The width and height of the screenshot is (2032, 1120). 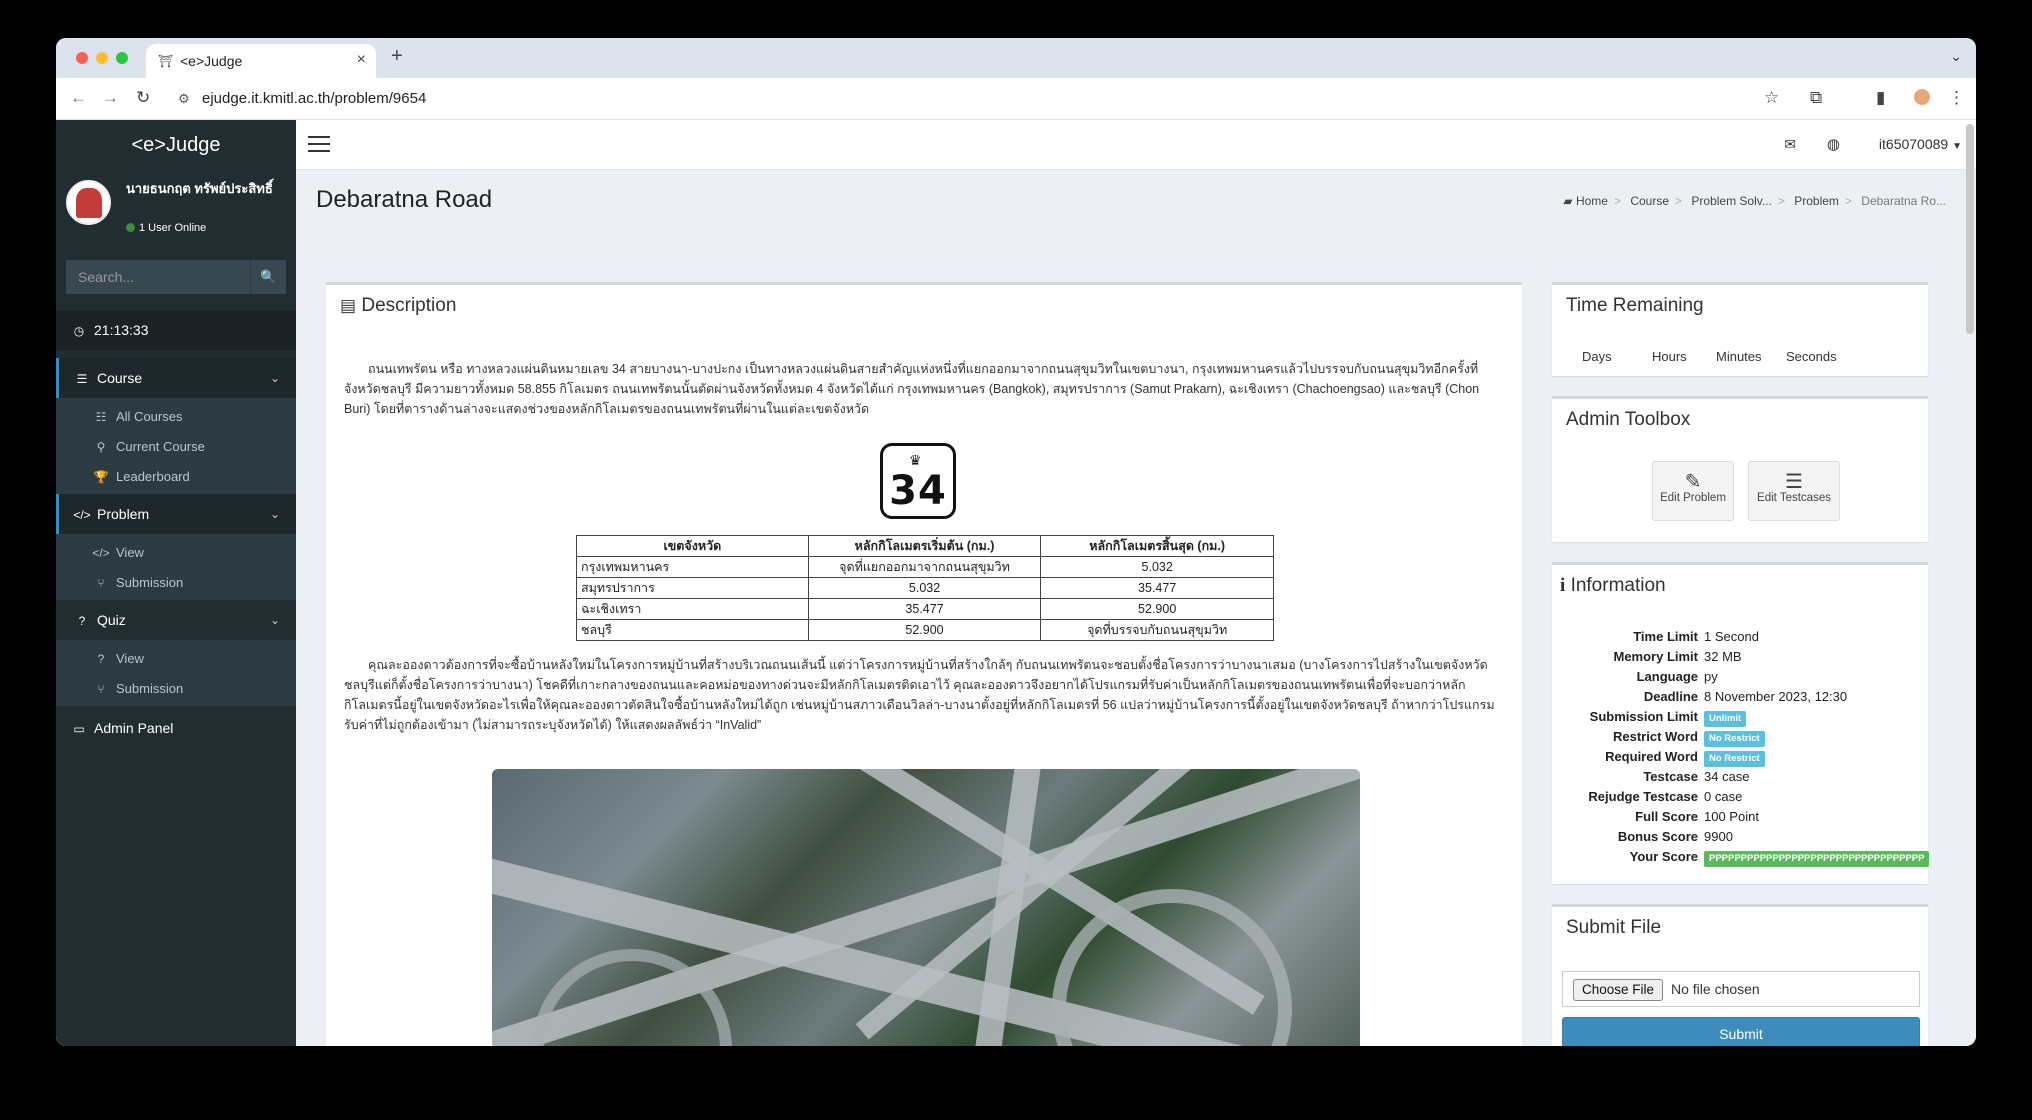 What do you see at coordinates (314, 98) in the screenshot?
I see `url-text: ejudge.it.kmitl.ac.th/problem/9654` at bounding box center [314, 98].